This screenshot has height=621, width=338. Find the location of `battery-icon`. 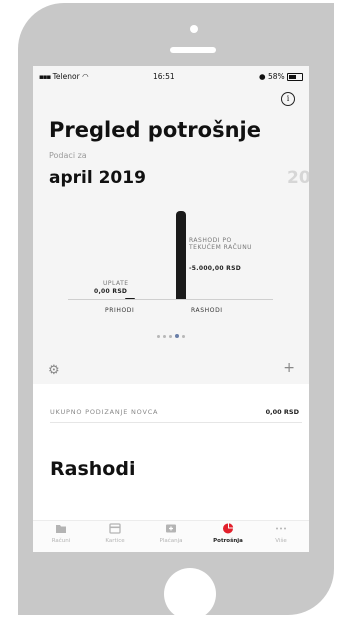

battery-icon is located at coordinates (295, 77).